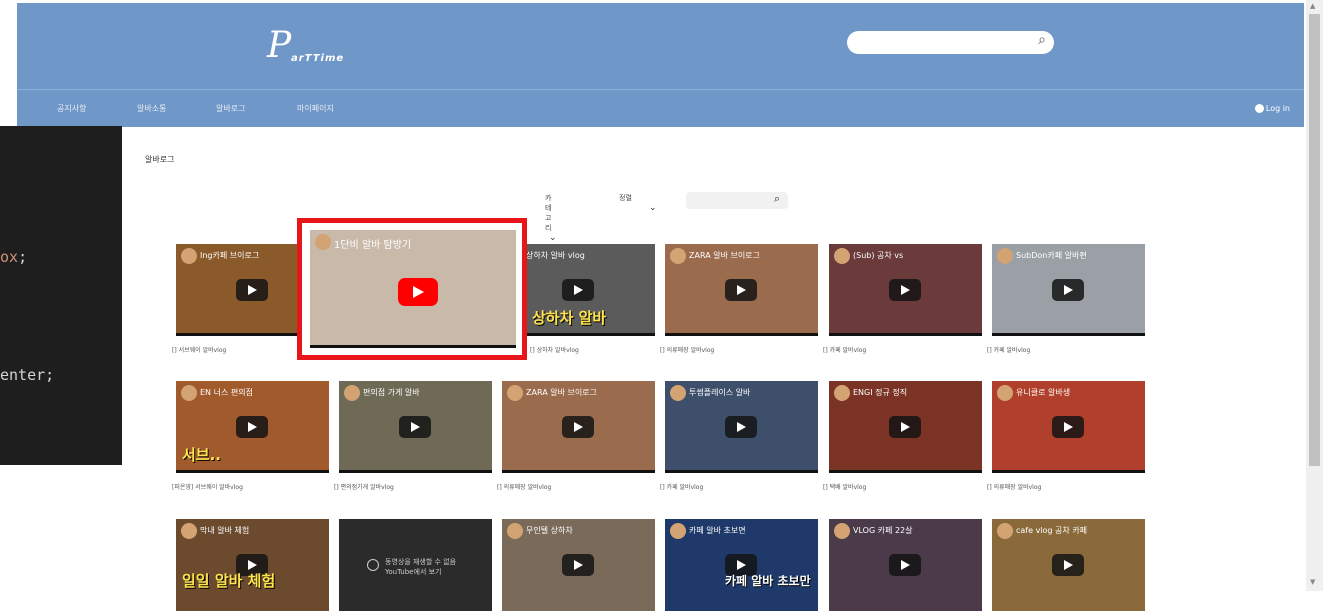 The image size is (1327, 611). I want to click on logo-text: arTTime, so click(318, 58).